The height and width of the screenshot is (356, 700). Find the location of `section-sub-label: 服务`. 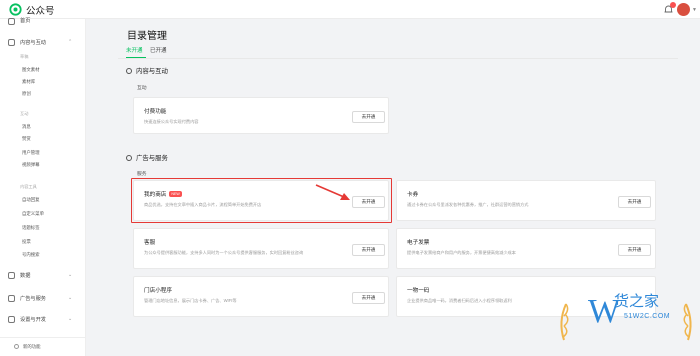

section-sub-label: 服务 is located at coordinates (142, 174).